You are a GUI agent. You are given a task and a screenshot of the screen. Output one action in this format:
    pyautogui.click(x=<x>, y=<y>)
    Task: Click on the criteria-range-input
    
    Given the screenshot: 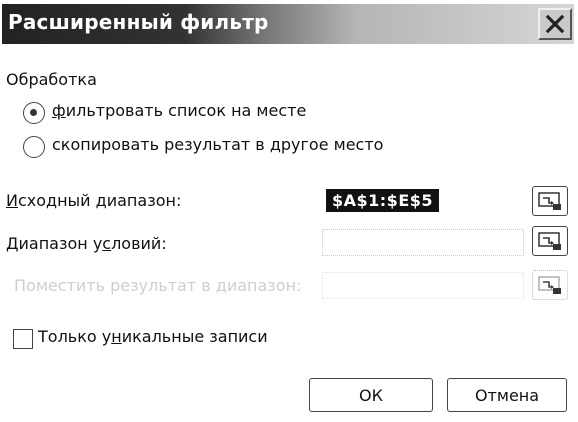 What is the action you would take?
    pyautogui.click(x=423, y=242)
    